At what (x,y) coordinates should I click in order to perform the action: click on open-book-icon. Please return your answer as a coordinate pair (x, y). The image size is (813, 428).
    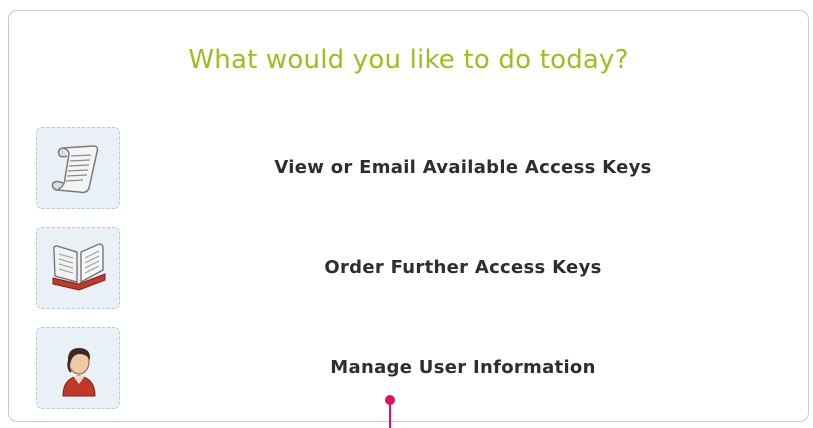
    Looking at the image, I should click on (79, 267).